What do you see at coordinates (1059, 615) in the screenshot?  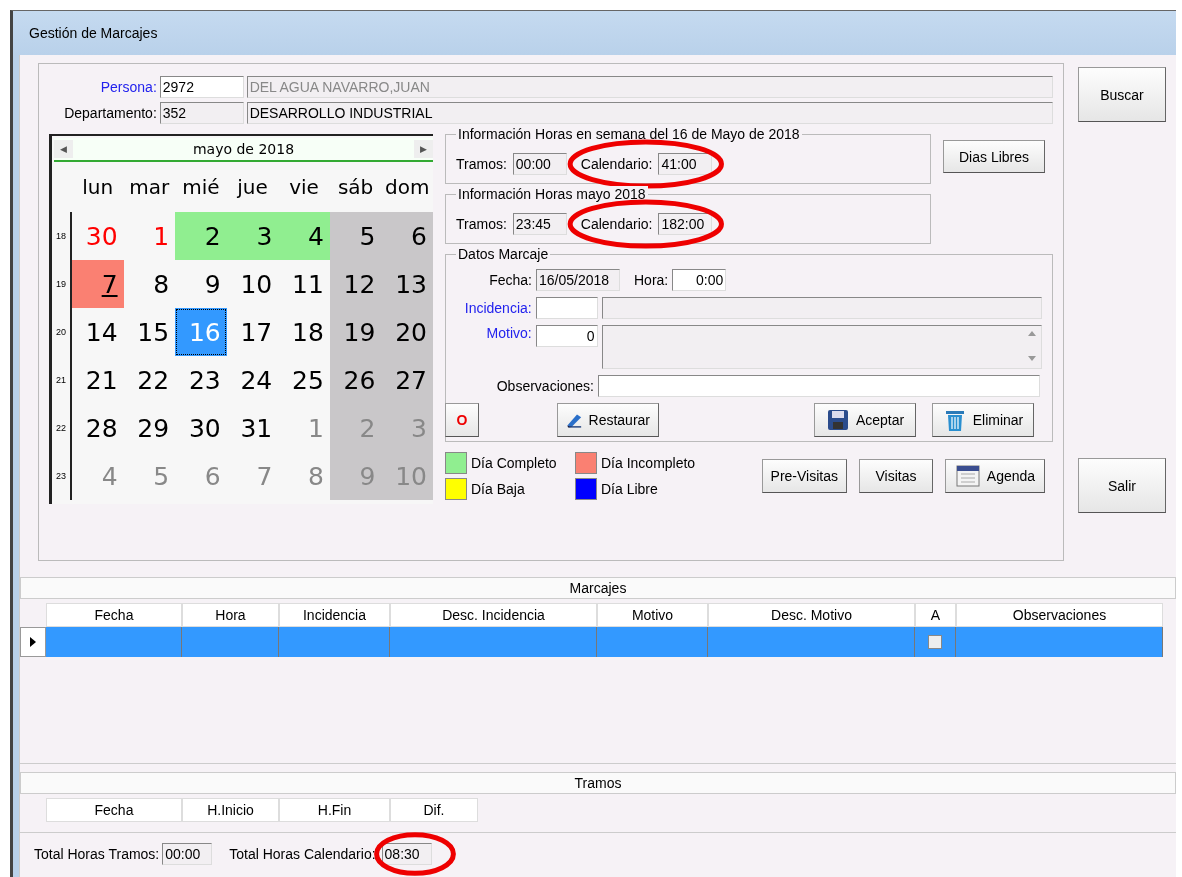 I see `column-header: Observaciones` at bounding box center [1059, 615].